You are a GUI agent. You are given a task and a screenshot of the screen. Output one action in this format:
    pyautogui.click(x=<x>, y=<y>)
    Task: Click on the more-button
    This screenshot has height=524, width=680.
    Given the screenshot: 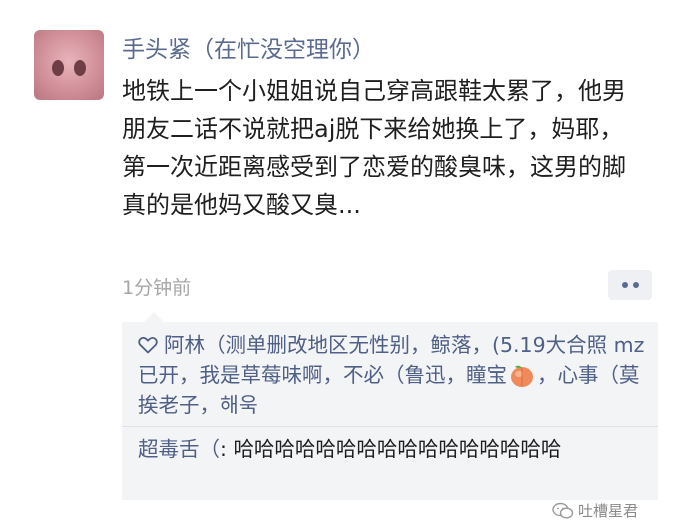 What is the action you would take?
    pyautogui.click(x=630, y=285)
    